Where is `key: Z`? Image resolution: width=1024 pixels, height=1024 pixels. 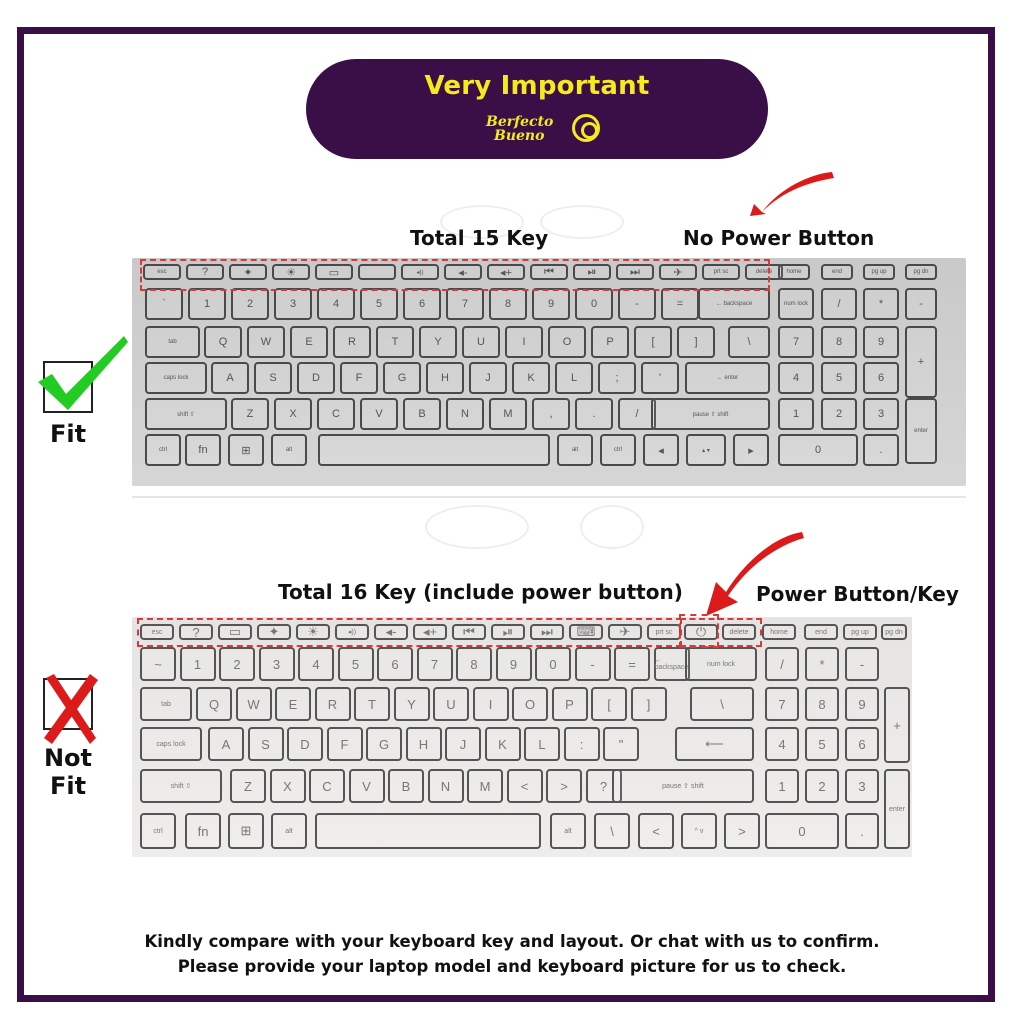
key: Z is located at coordinates (248, 786).